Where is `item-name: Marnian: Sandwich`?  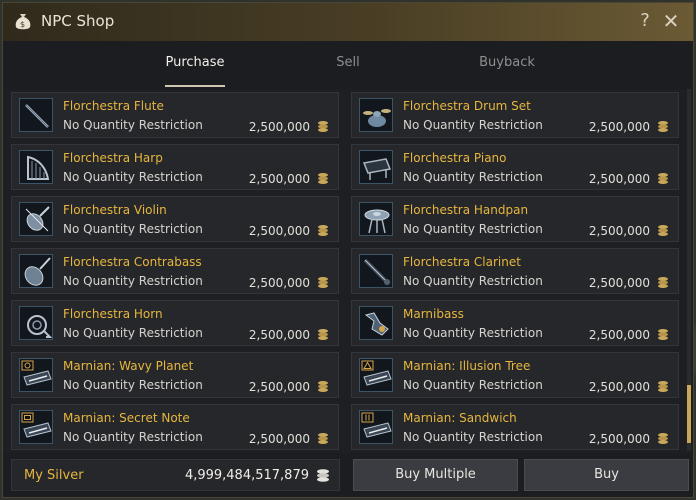
item-name: Marnian: Sandwich is located at coordinates (460, 418).